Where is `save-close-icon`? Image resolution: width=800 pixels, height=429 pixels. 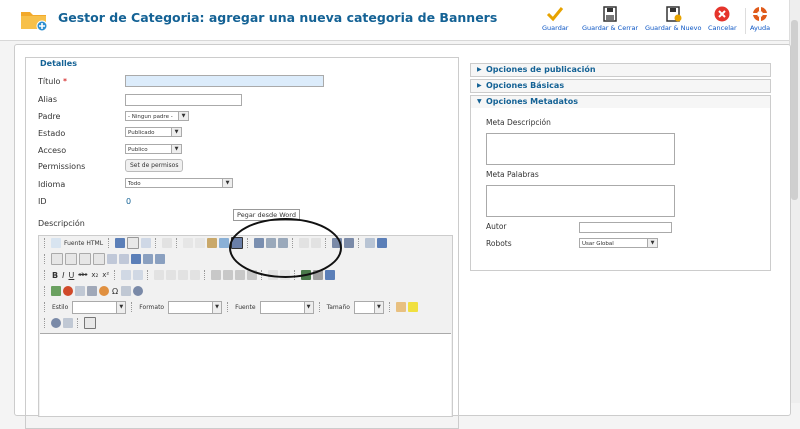
save-close-icon is located at coordinates (610, 14).